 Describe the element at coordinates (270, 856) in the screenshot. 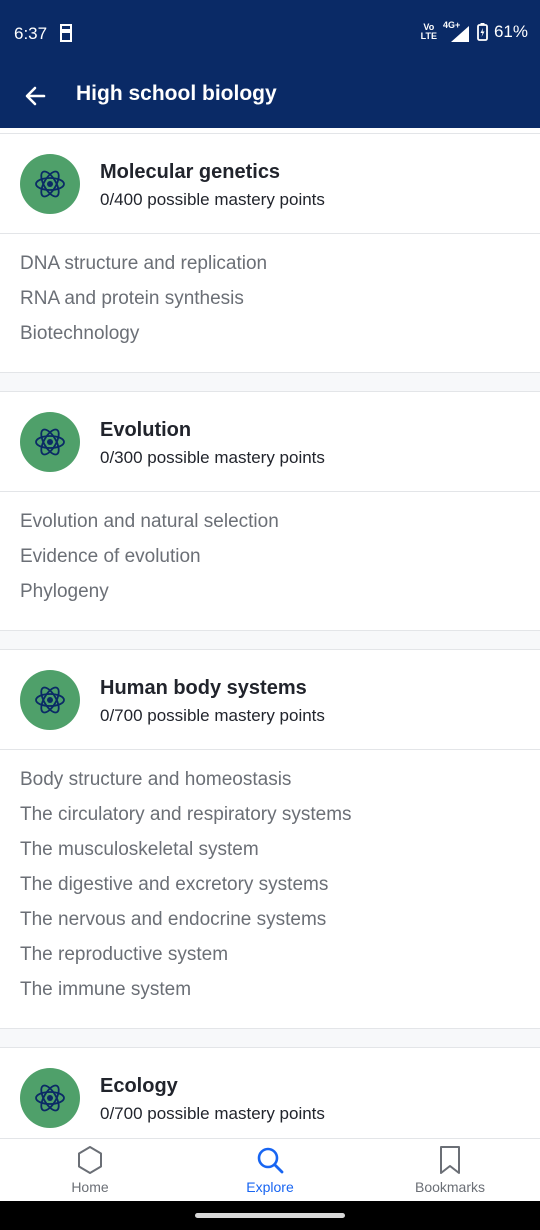

I see `lesson-link: The musculoskeletal system` at that location.